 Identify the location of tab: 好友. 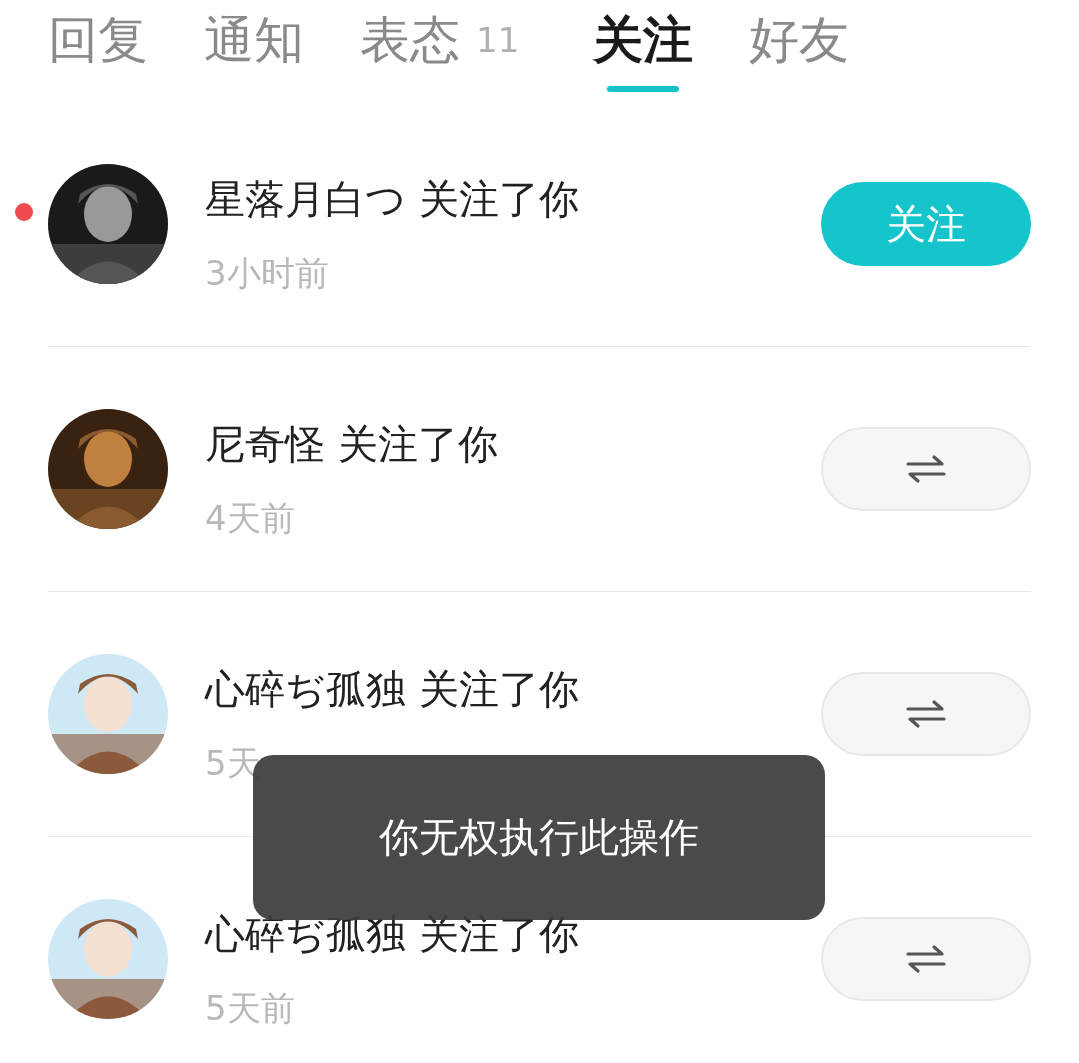
(799, 40).